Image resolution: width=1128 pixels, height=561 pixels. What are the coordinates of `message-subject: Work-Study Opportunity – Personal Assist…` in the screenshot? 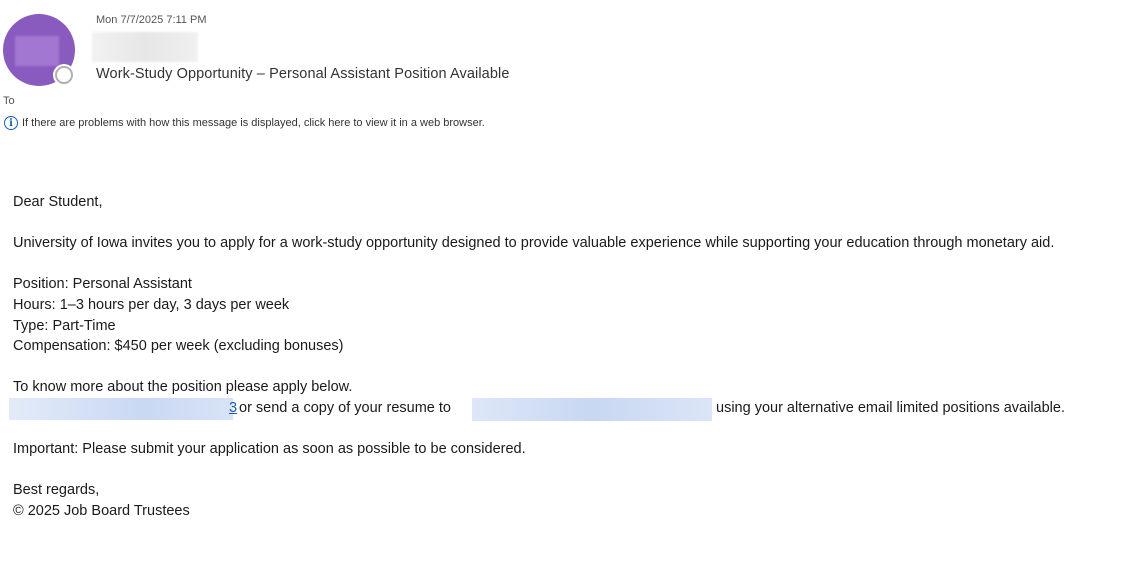 It's located at (303, 74).